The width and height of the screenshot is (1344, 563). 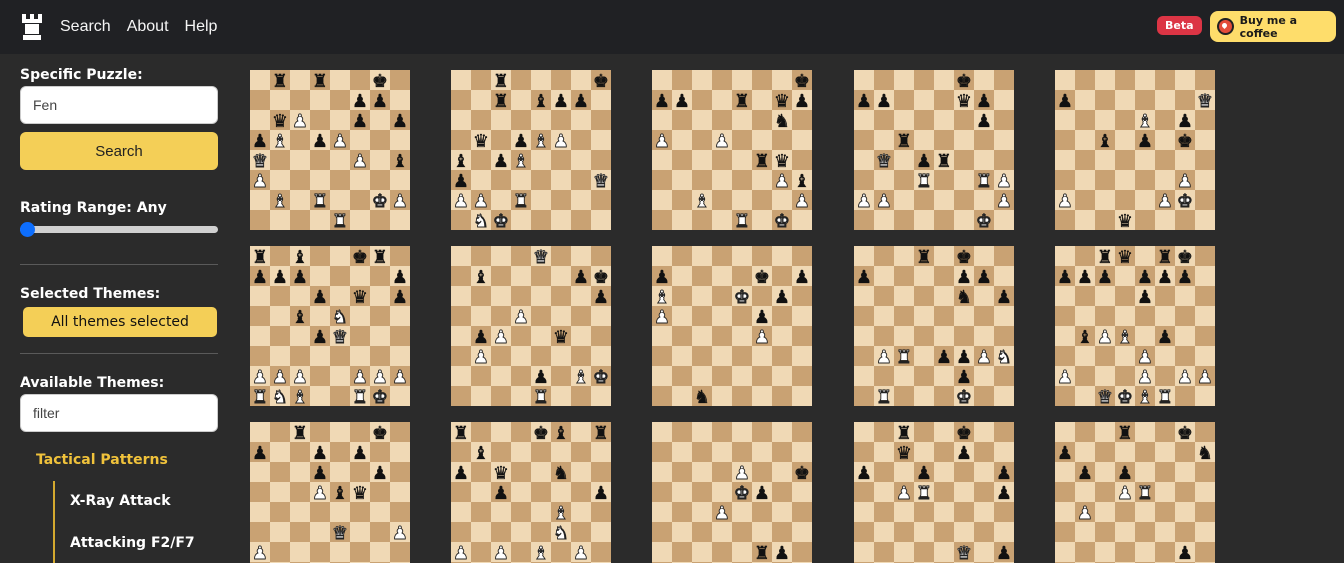 What do you see at coordinates (531, 492) in the screenshot?
I see `puzzle-board: ♜ ♚ ♝ ♜ ♝ ♟ ♛ ♞ ♟ ♟ ♝ ♞ ♟ ♟ ♝ ♟` at bounding box center [531, 492].